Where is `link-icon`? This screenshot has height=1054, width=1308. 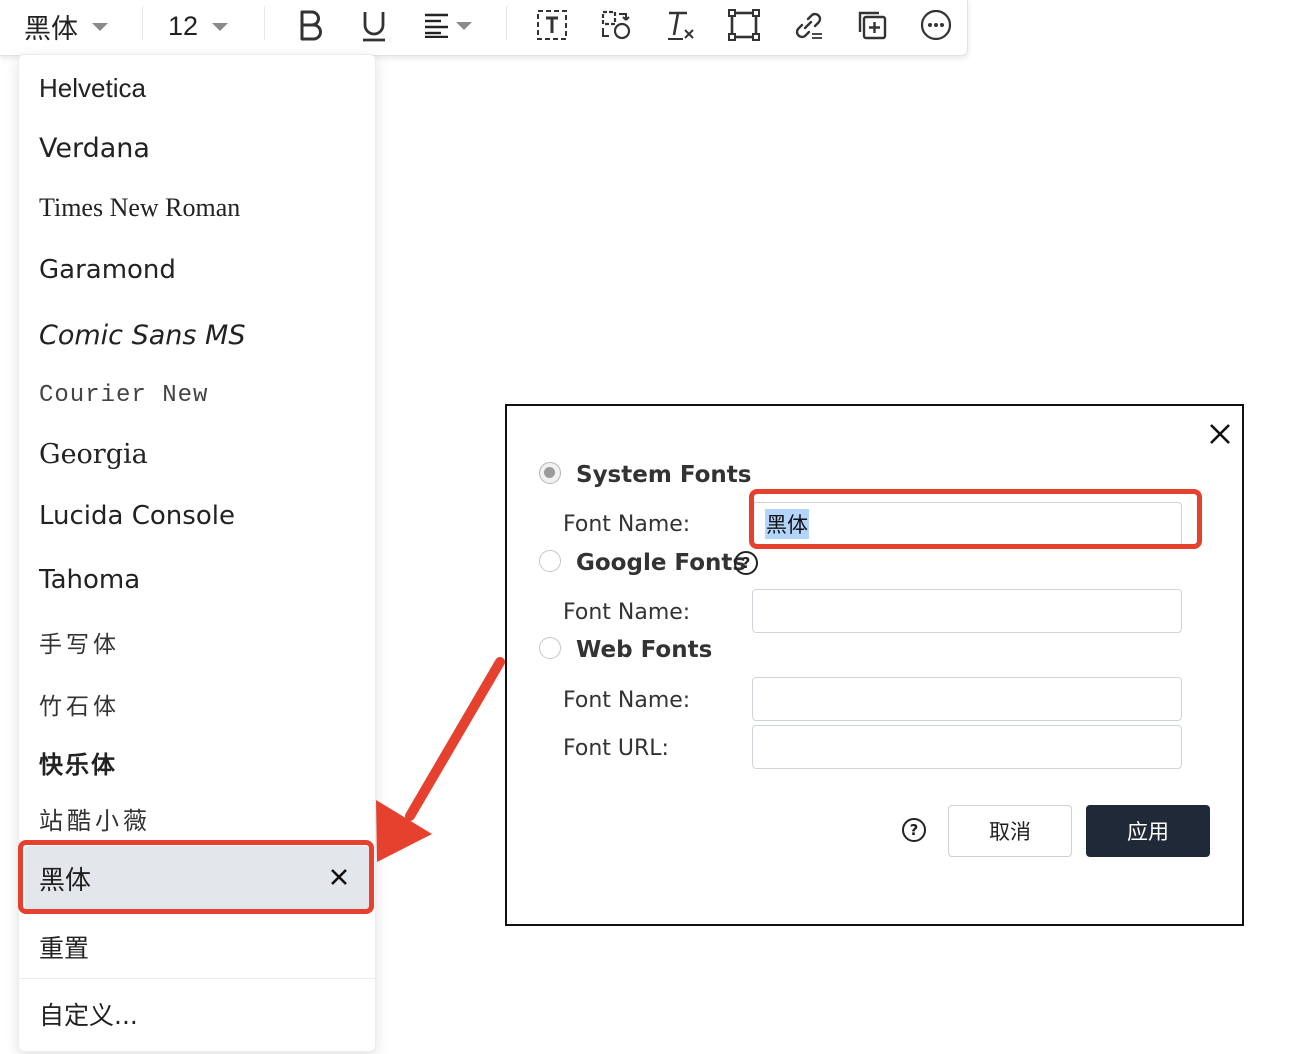
link-icon is located at coordinates (808, 25).